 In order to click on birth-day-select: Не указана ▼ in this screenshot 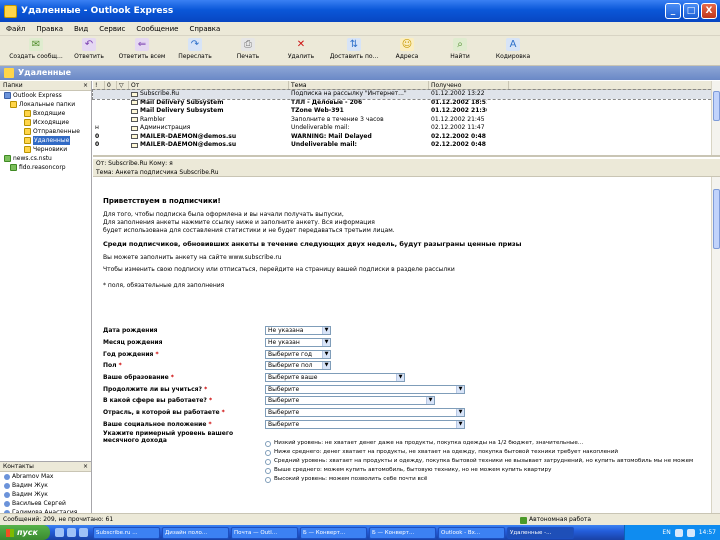, I will do `click(298, 331)`.